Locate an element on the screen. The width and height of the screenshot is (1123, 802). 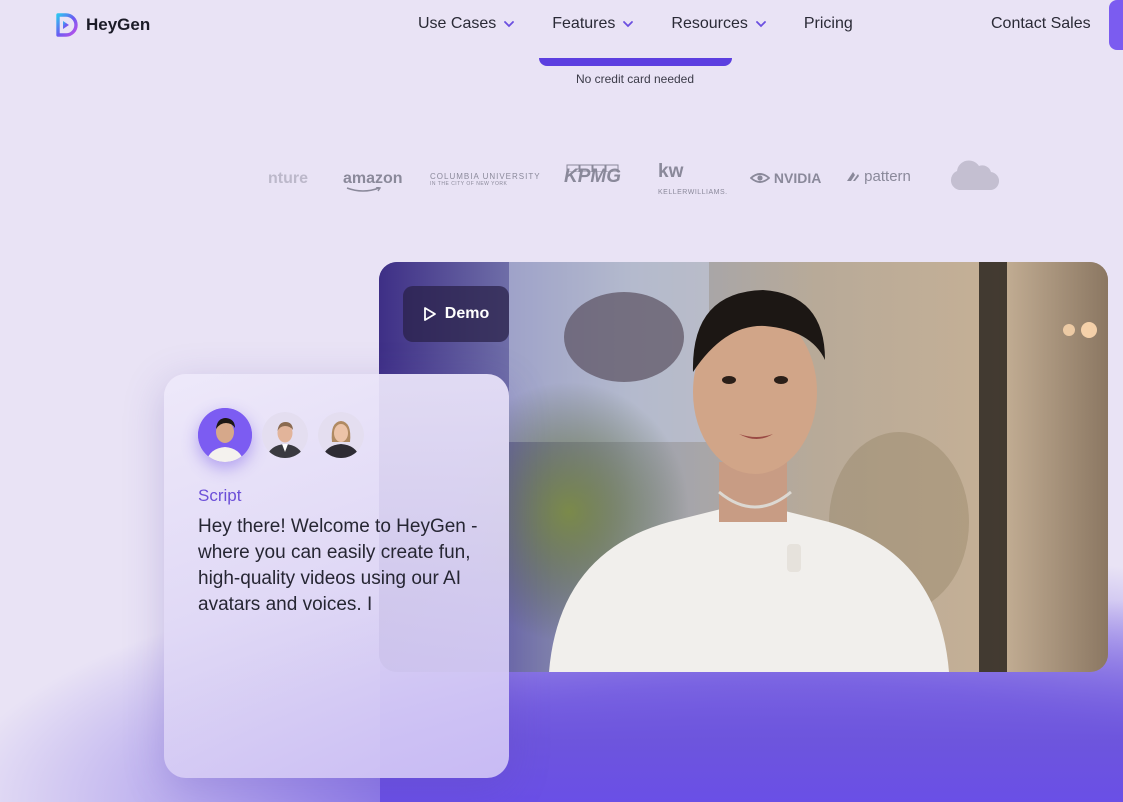
pattern-logo-text: pattern is located at coordinates (887, 176).